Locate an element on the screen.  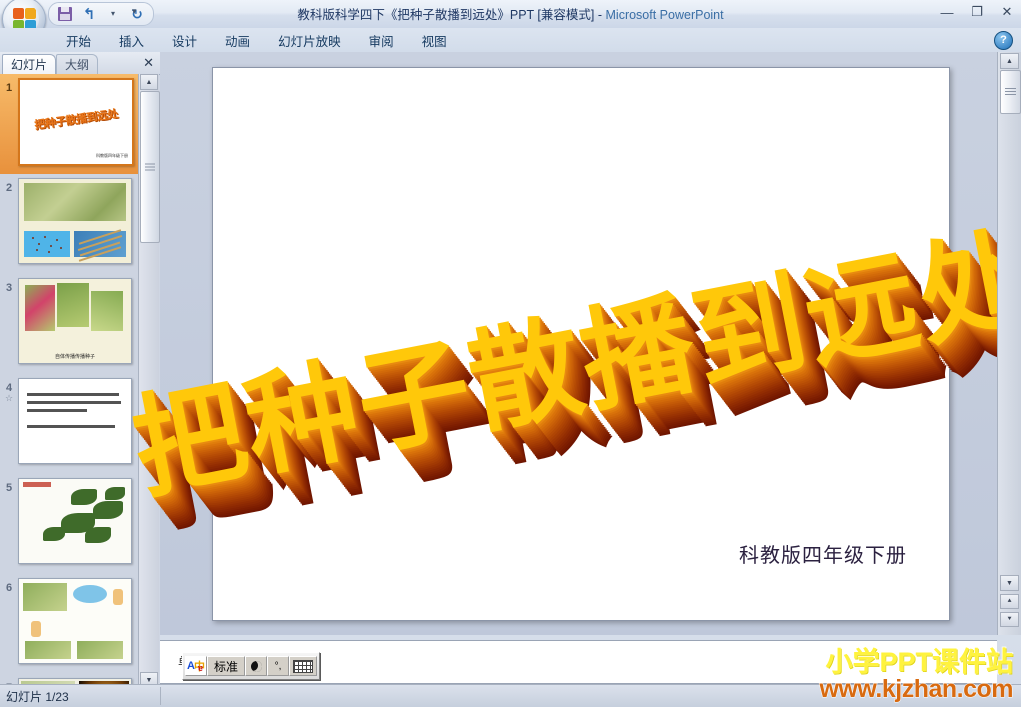
thumbnail-scroll-thumb is located at coordinates (150, 167).